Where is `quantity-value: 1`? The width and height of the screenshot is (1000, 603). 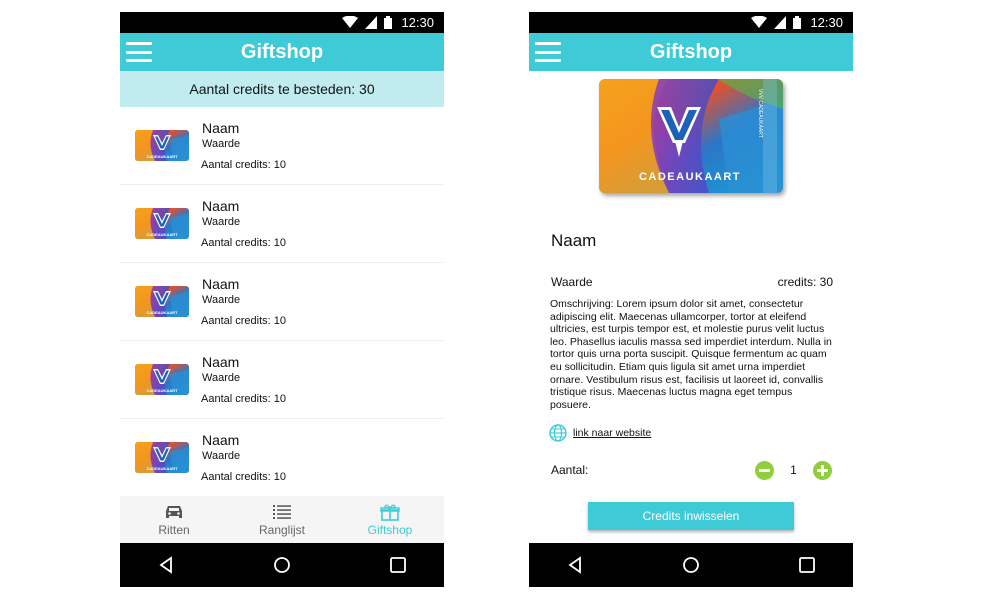
quantity-value: 1 is located at coordinates (793, 470).